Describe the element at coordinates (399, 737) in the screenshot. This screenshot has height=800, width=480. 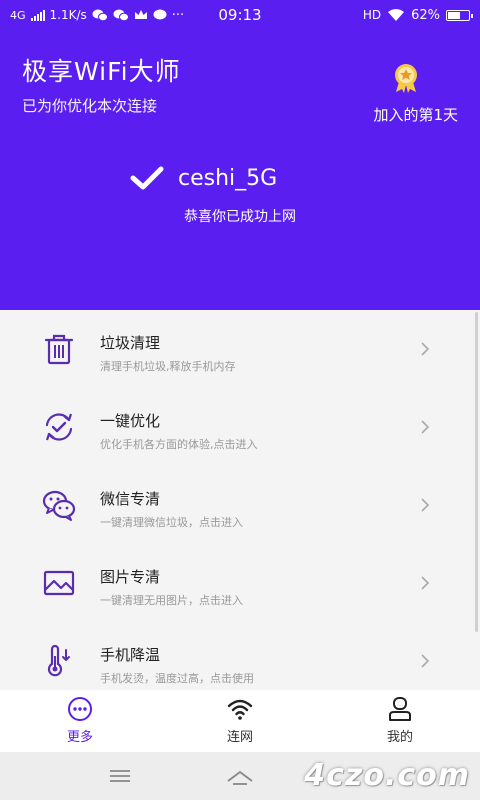
I see `tab-label: 我的` at that location.